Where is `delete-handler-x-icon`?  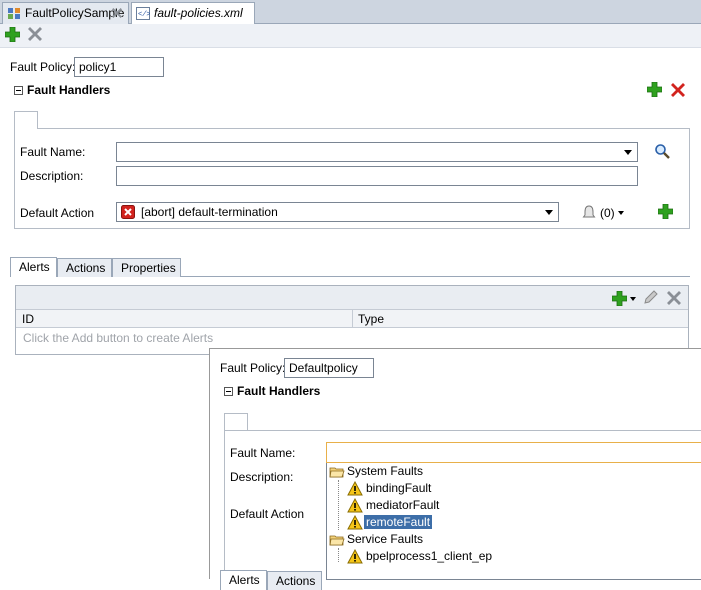 delete-handler-x-icon is located at coordinates (678, 90).